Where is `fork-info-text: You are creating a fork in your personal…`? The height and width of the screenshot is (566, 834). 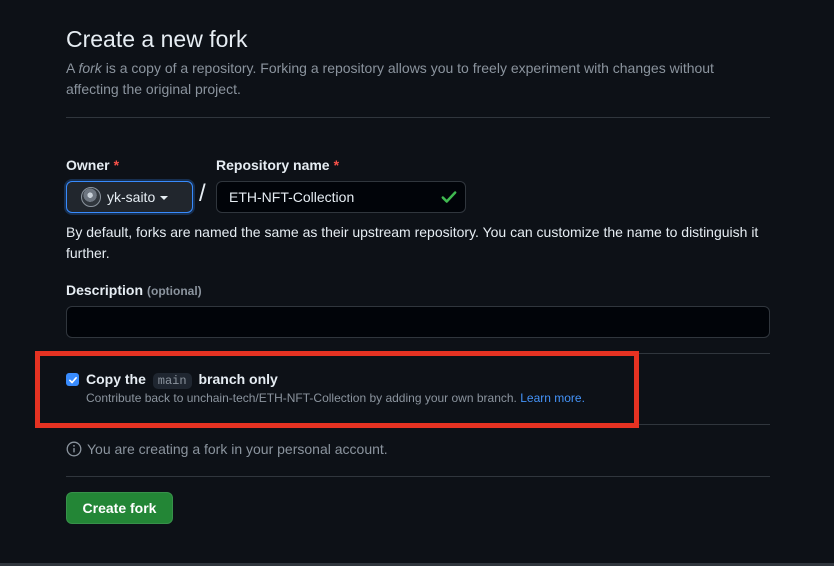 fork-info-text: You are creating a fork in your personal… is located at coordinates (237, 449).